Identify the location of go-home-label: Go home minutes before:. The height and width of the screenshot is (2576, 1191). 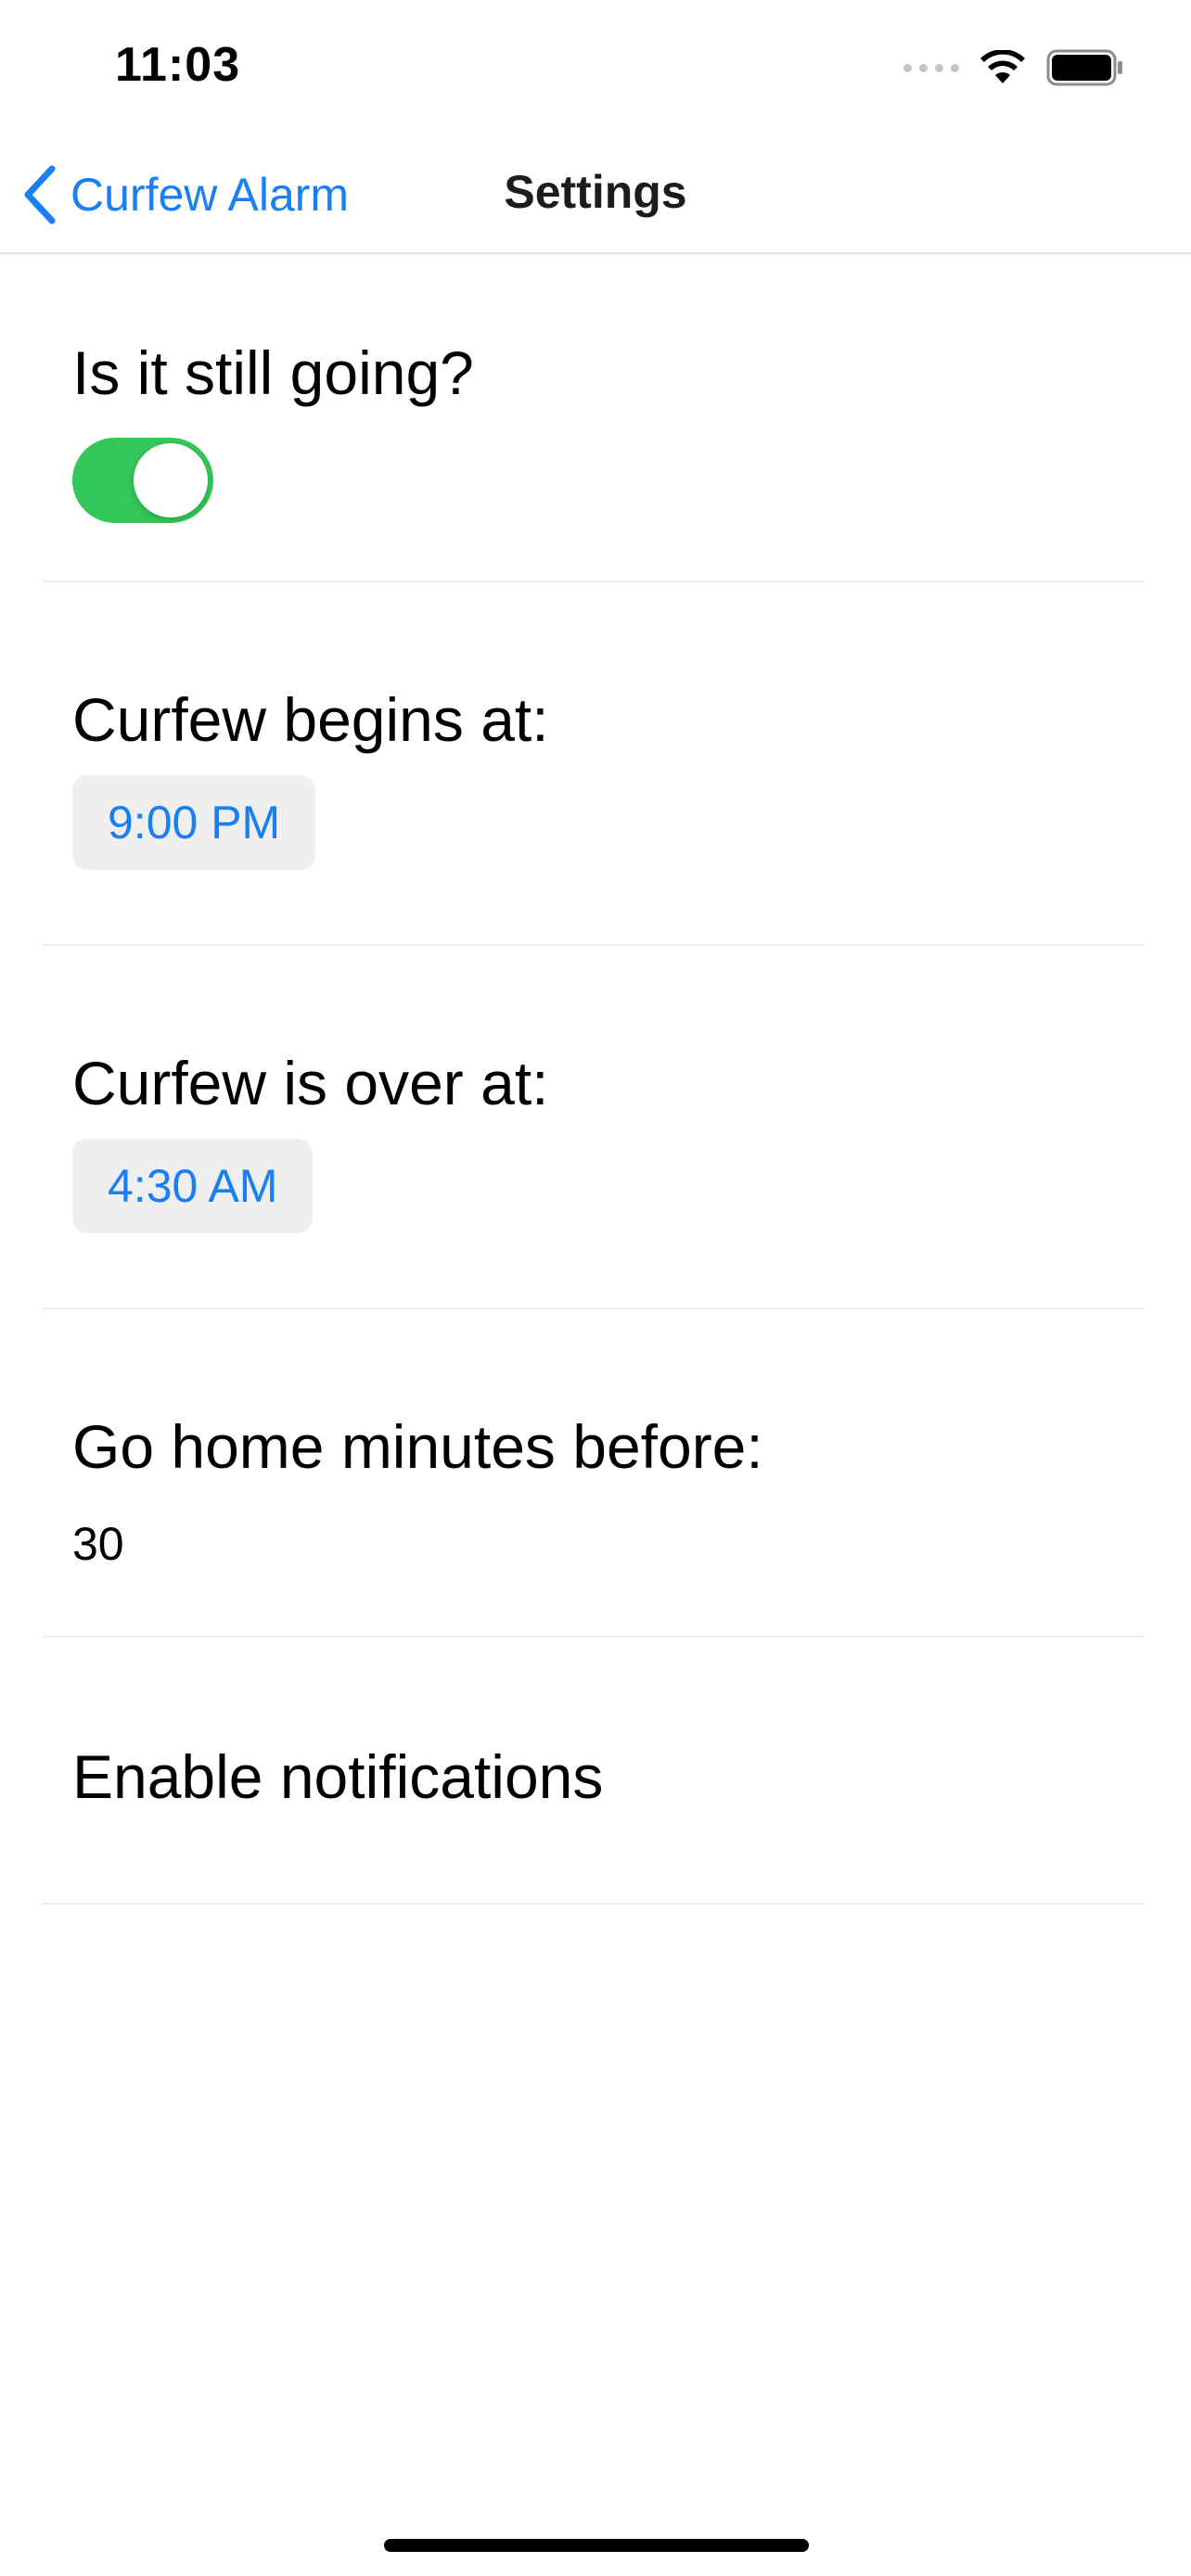
(417, 1446).